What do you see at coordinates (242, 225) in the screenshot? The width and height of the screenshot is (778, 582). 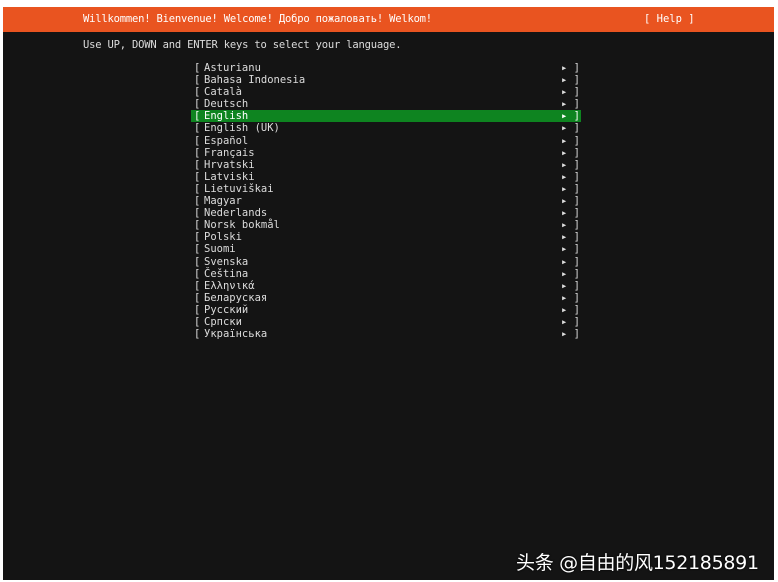 I see `language-name: Norsk bokmål` at bounding box center [242, 225].